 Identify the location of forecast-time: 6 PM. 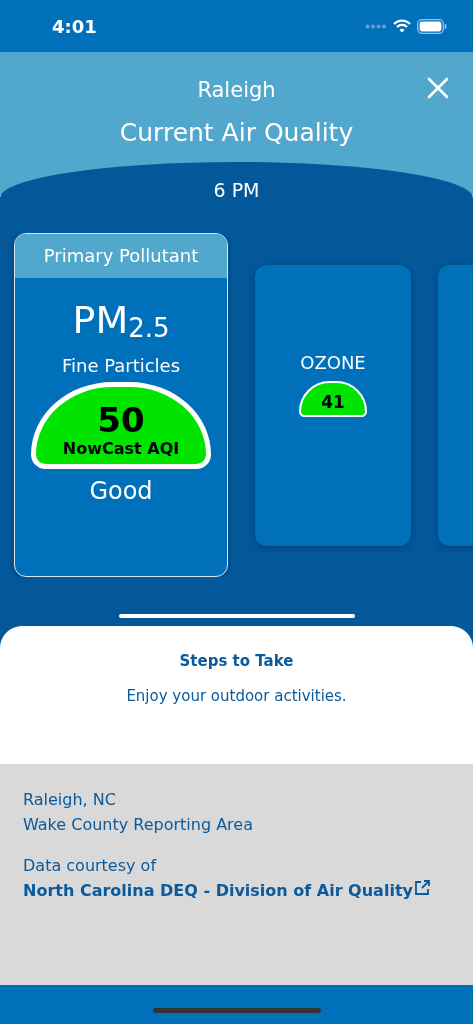
(236, 190).